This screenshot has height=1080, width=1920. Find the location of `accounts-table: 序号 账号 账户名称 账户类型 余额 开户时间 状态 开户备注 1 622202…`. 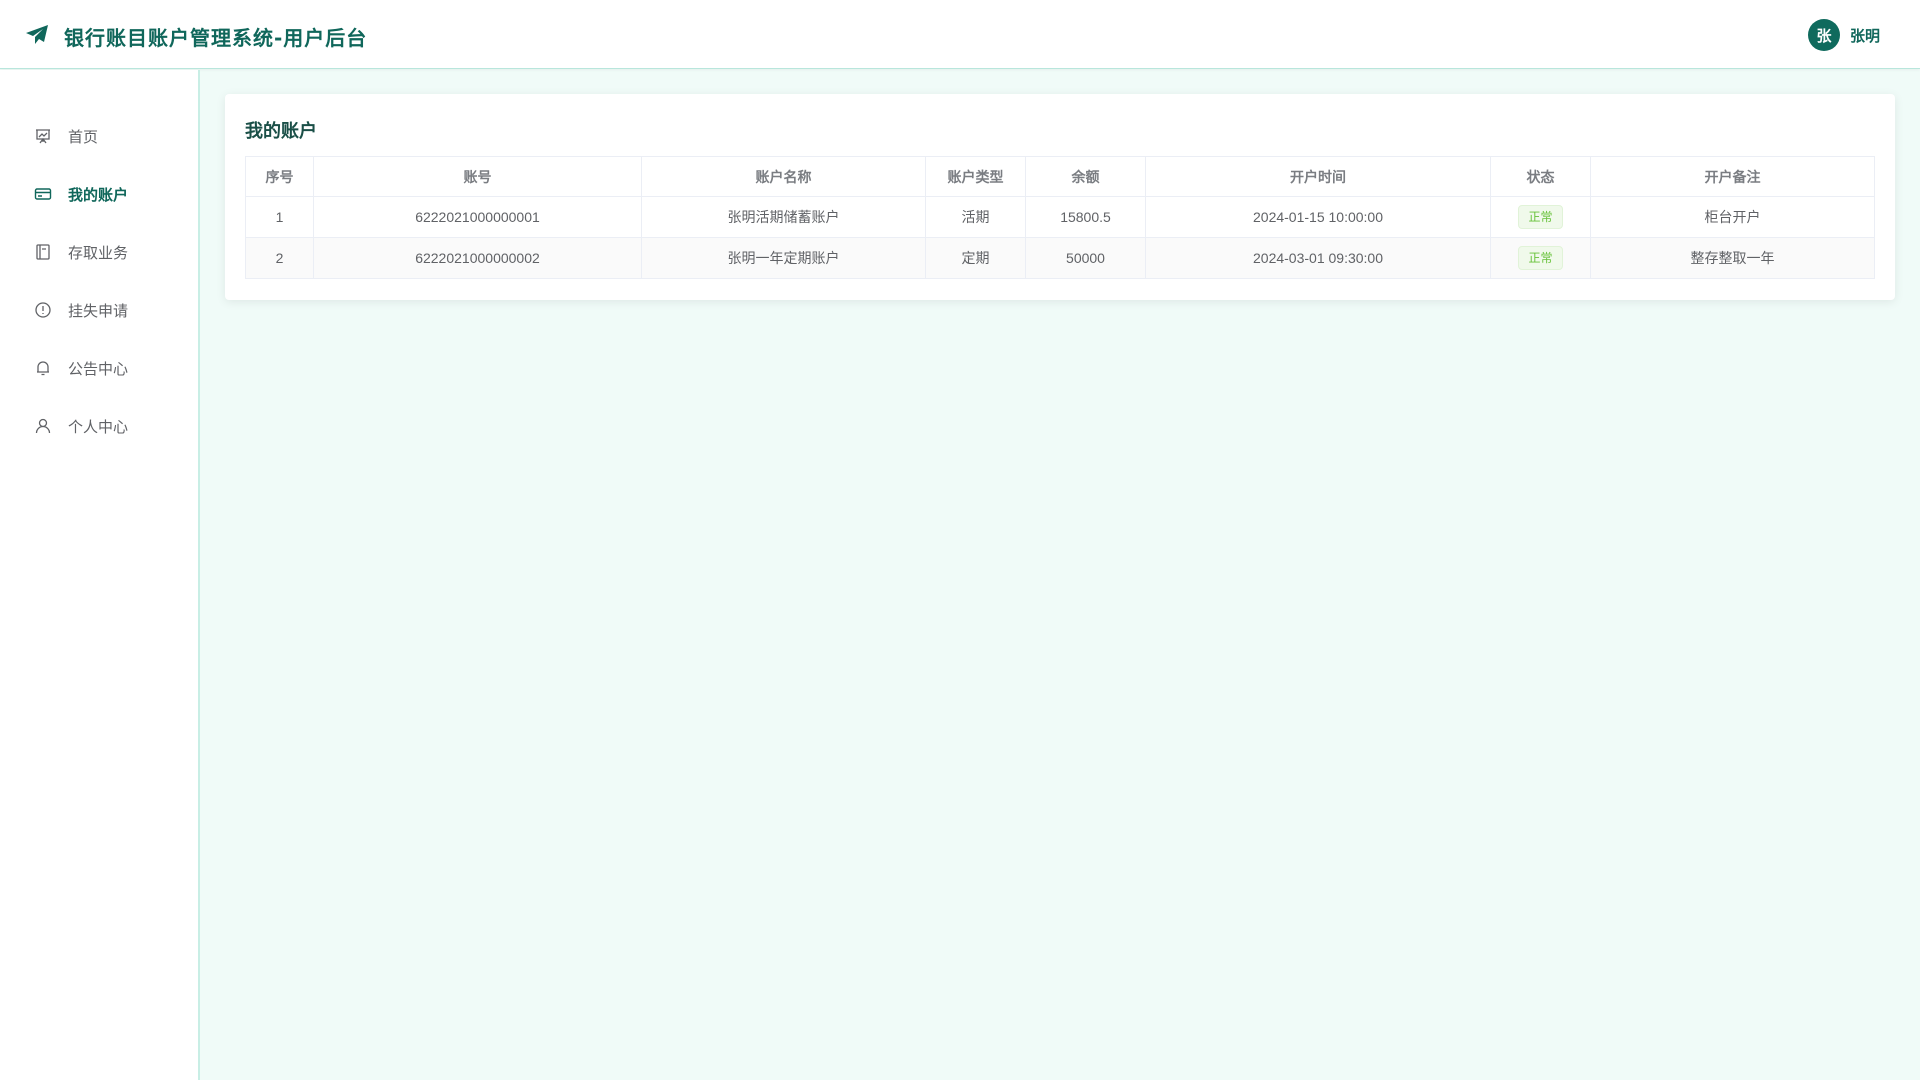

accounts-table: 序号 账号 账户名称 账户类型 余额 开户时间 状态 开户备注 1 622202… is located at coordinates (1060, 217).